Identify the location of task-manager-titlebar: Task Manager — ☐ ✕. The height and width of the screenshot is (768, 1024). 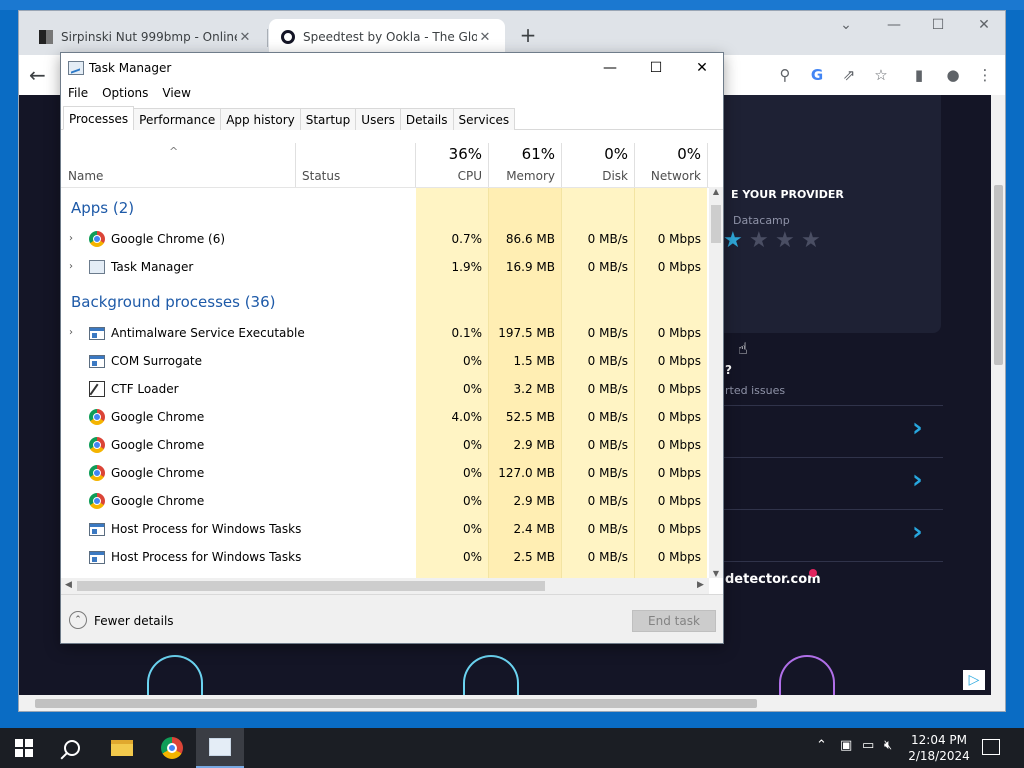
(392, 68).